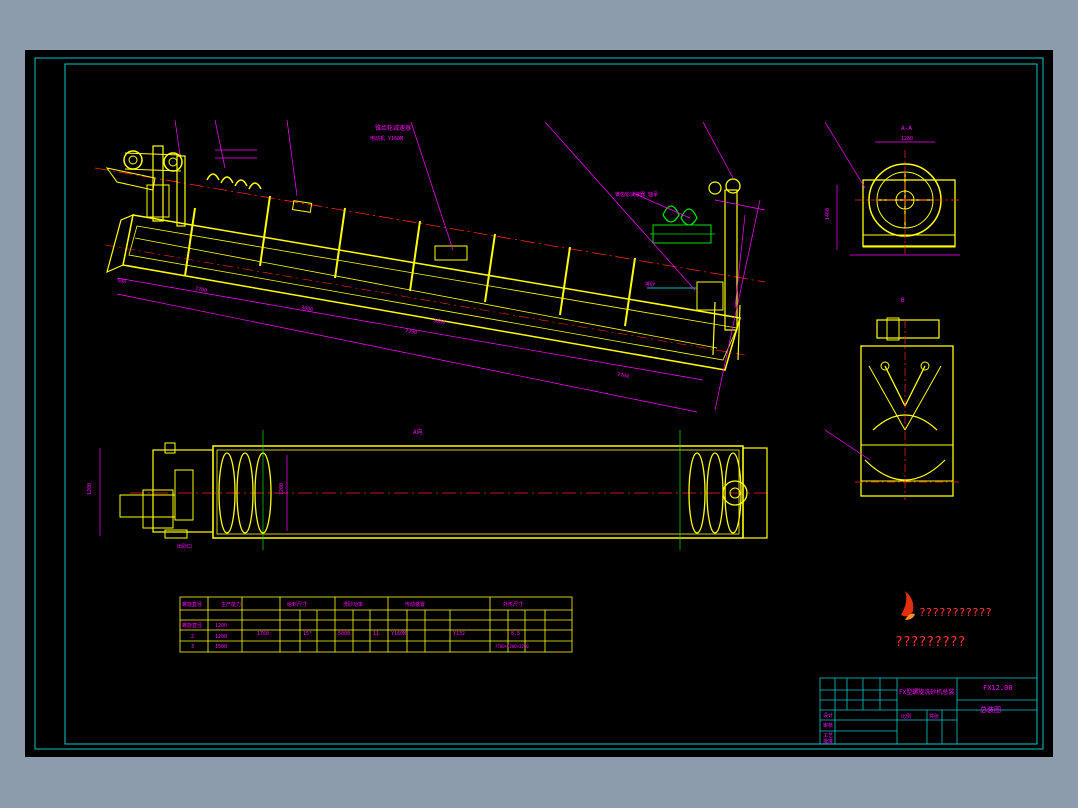 The height and width of the screenshot is (808, 1078). What do you see at coordinates (918, 714) in the screenshot?
I see `title-block-text: FX型螺旋洗砂机总装 FX12.00 总装图 比例 共张 设计 审核 工艺 批准` at bounding box center [918, 714].